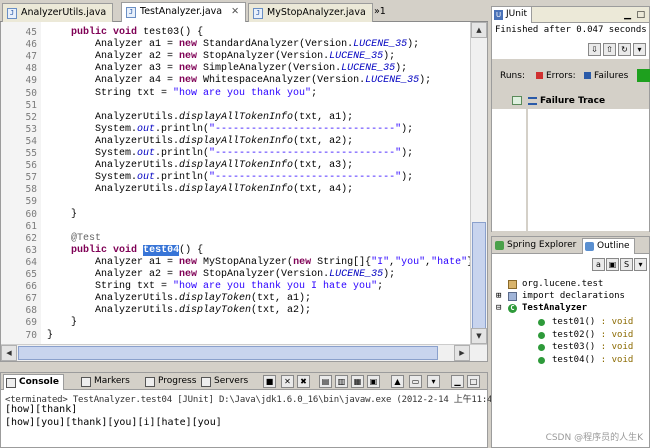 The height and width of the screenshot is (448, 650). Describe the element at coordinates (609, 49) in the screenshot. I see `prev-failure-icon: ⇧` at that location.